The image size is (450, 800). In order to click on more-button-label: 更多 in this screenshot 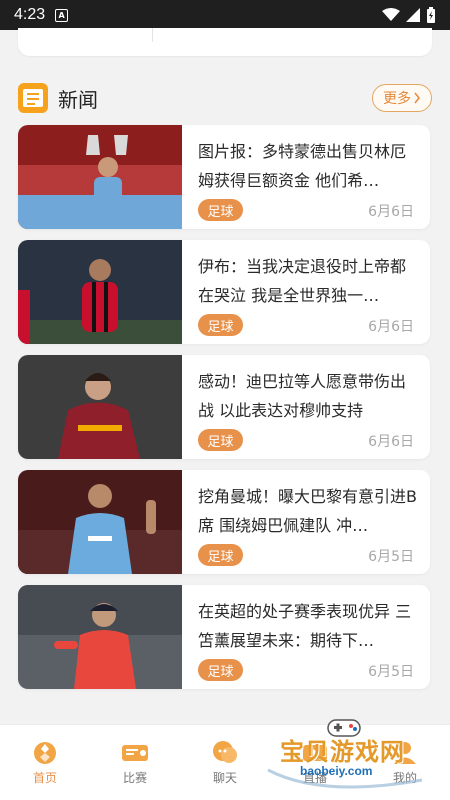, I will do `click(397, 99)`.